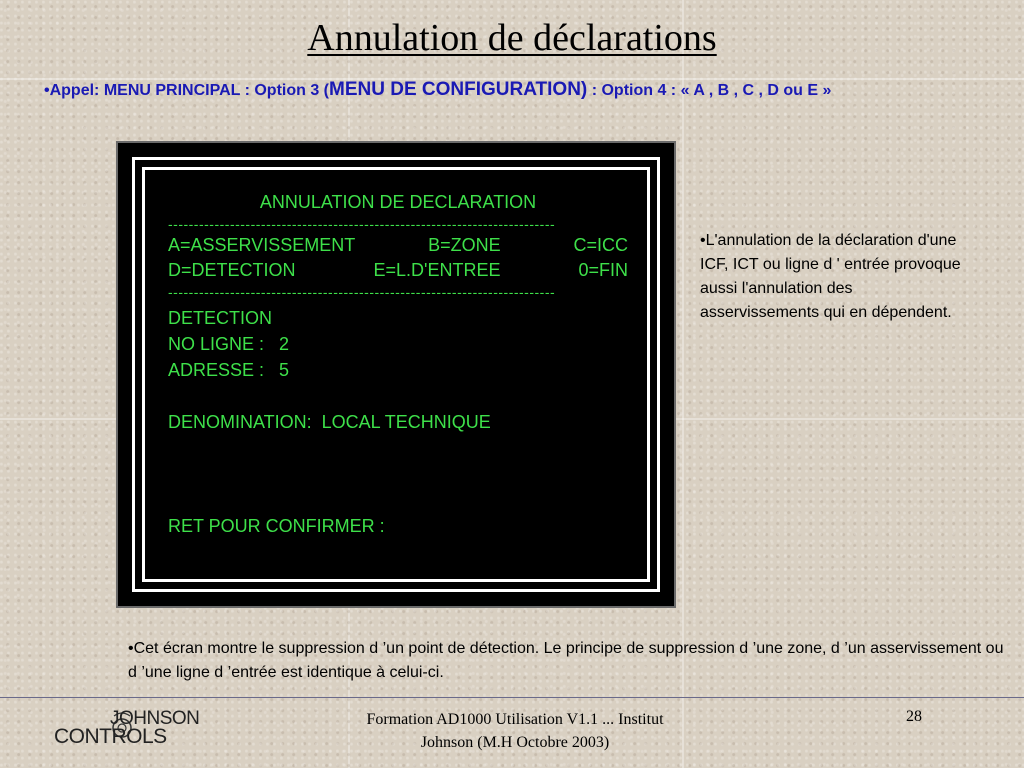 The image size is (1024, 768). What do you see at coordinates (329, 422) in the screenshot?
I see `terminal-denomination: DENOMINATION: LOCAL TECHNIQUE` at bounding box center [329, 422].